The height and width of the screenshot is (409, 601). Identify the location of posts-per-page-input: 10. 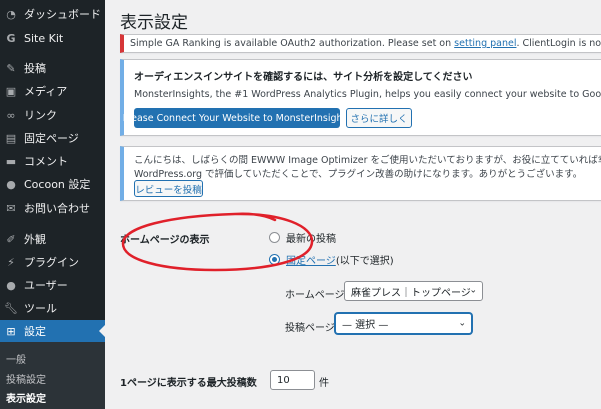
(292, 380).